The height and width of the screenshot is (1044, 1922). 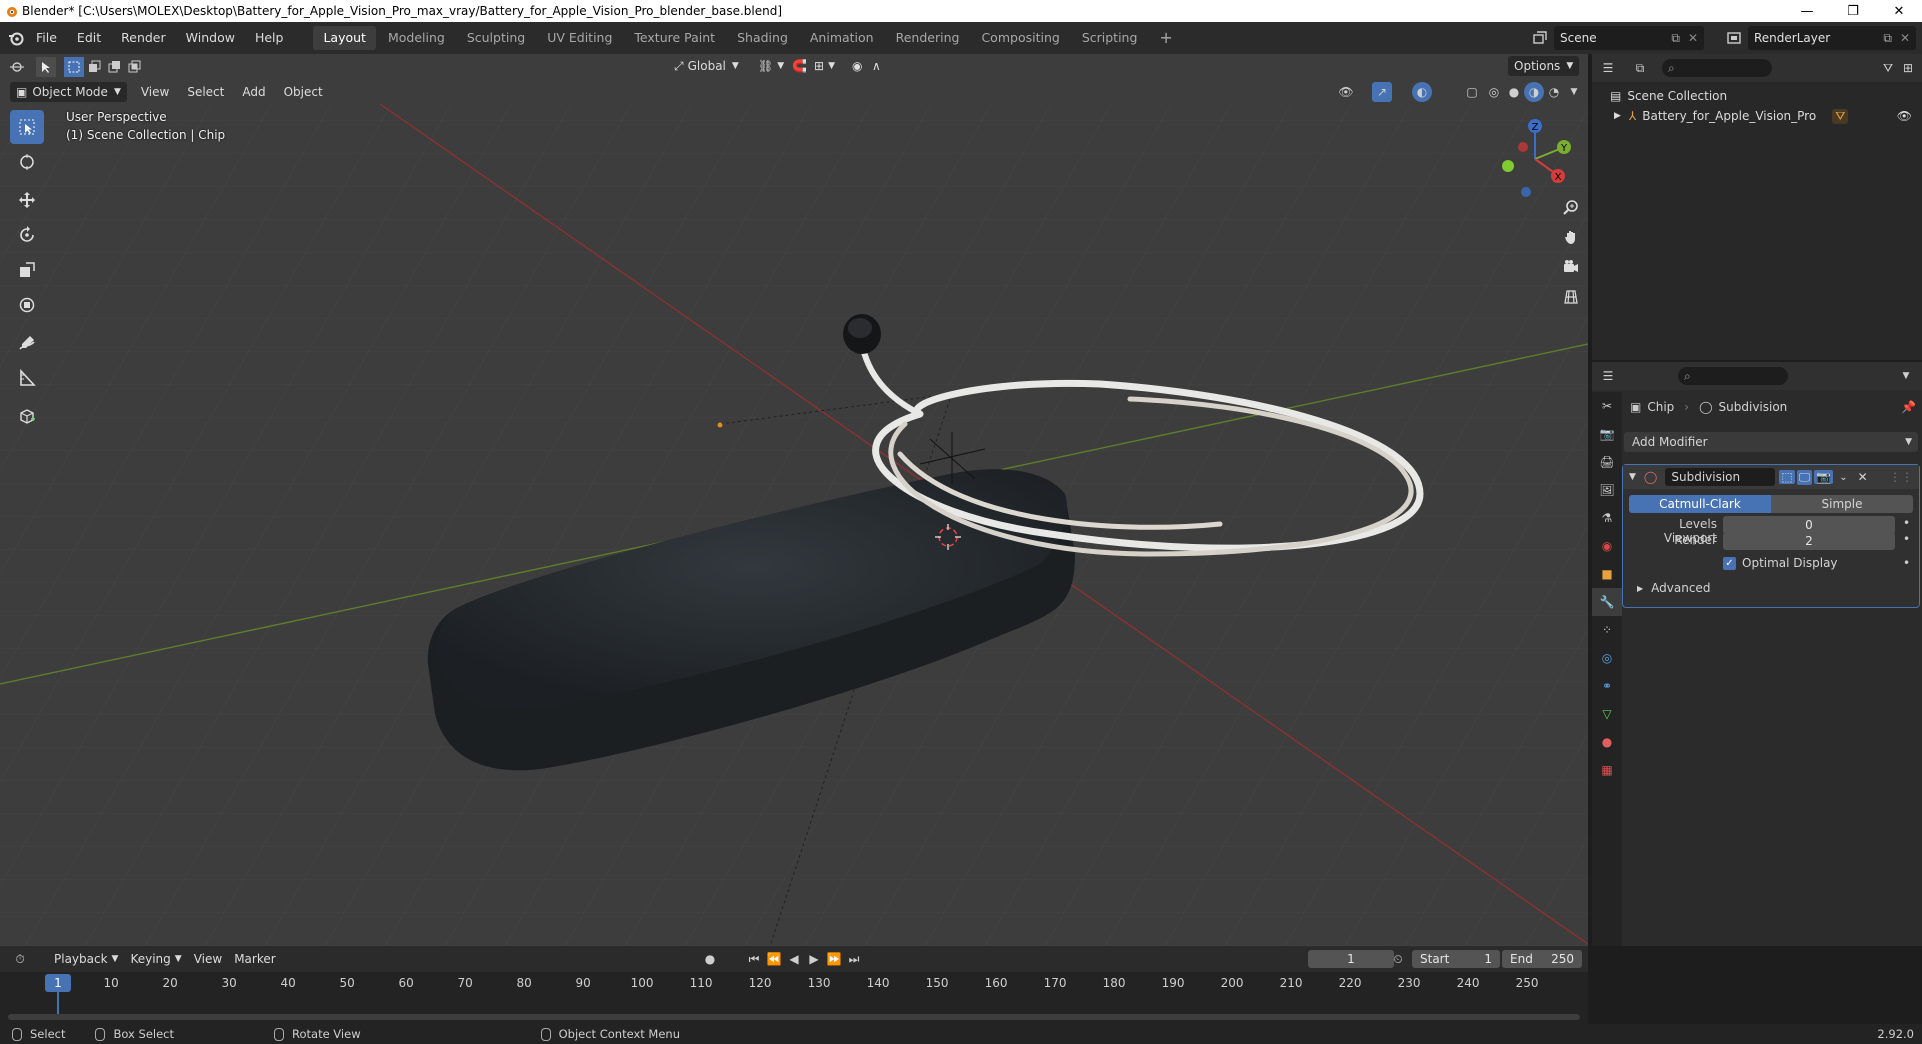 I want to click on keying-menu: Keying ▼, so click(x=155, y=959).